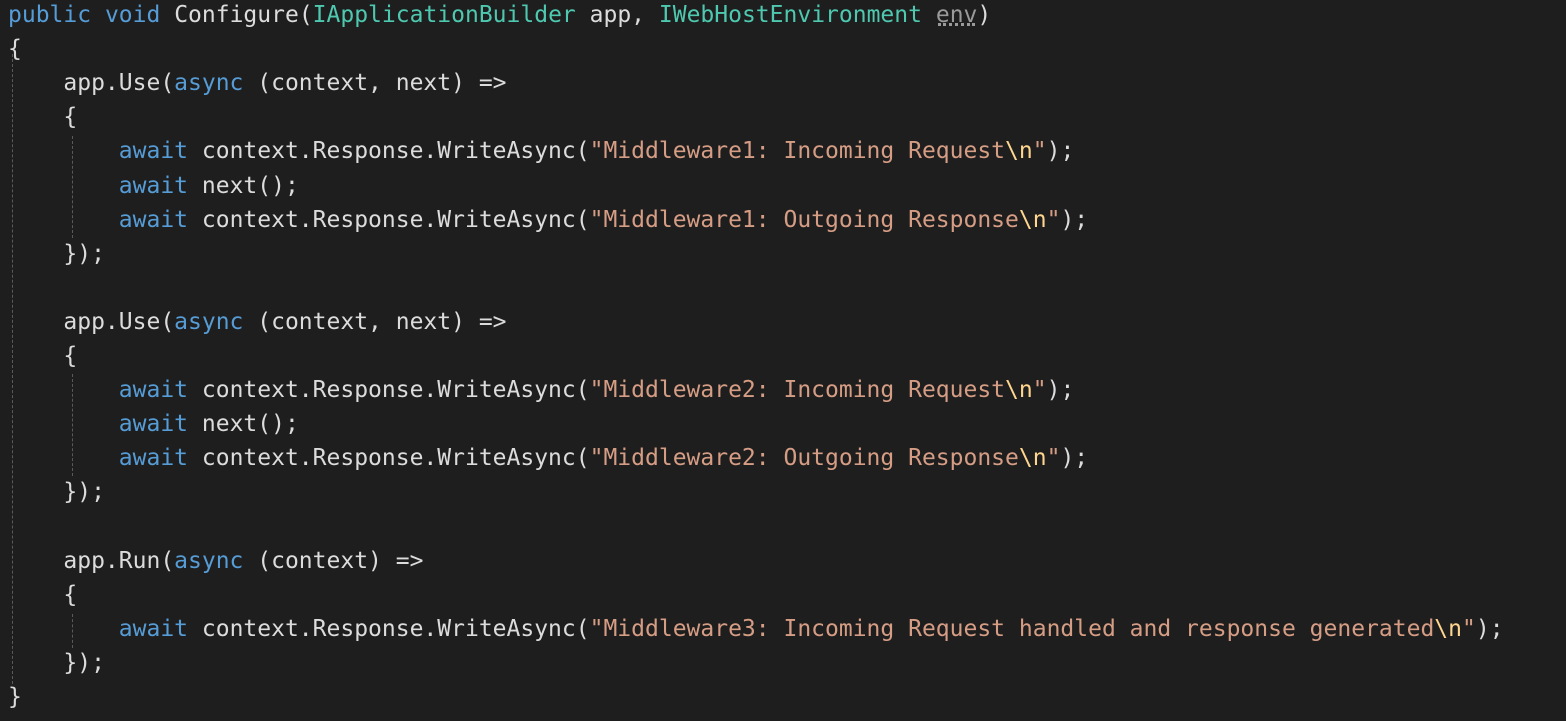  I want to click on code-line: app.Run(async (context) =>, so click(215, 561).